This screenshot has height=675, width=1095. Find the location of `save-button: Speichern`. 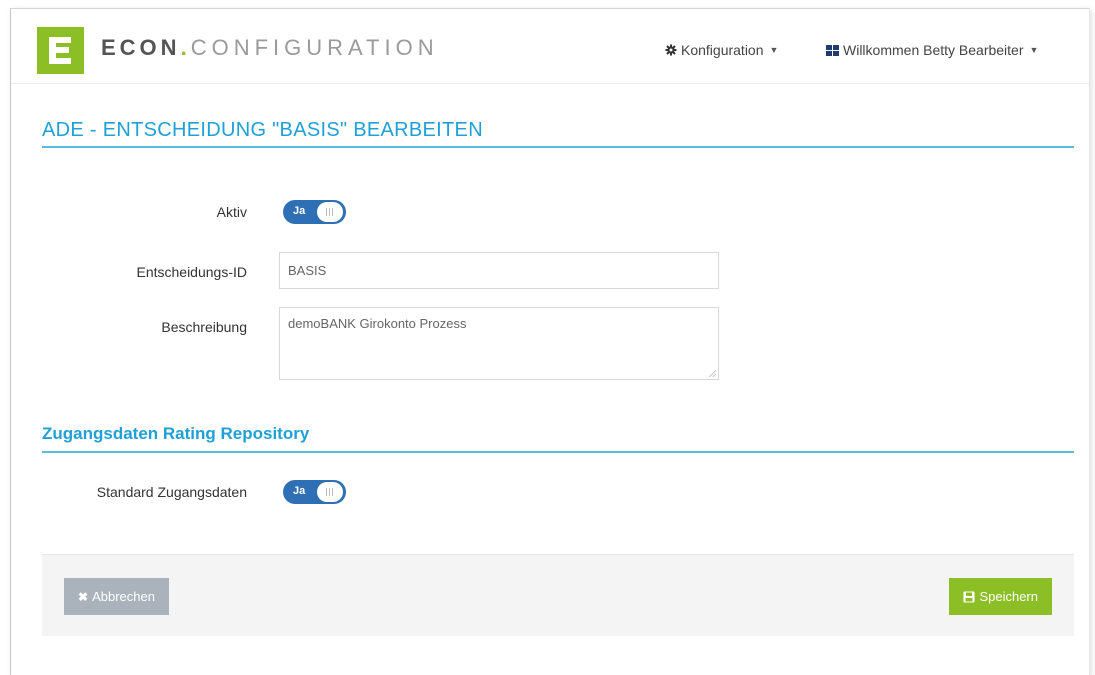

save-button: Speichern is located at coordinates (1000, 596).